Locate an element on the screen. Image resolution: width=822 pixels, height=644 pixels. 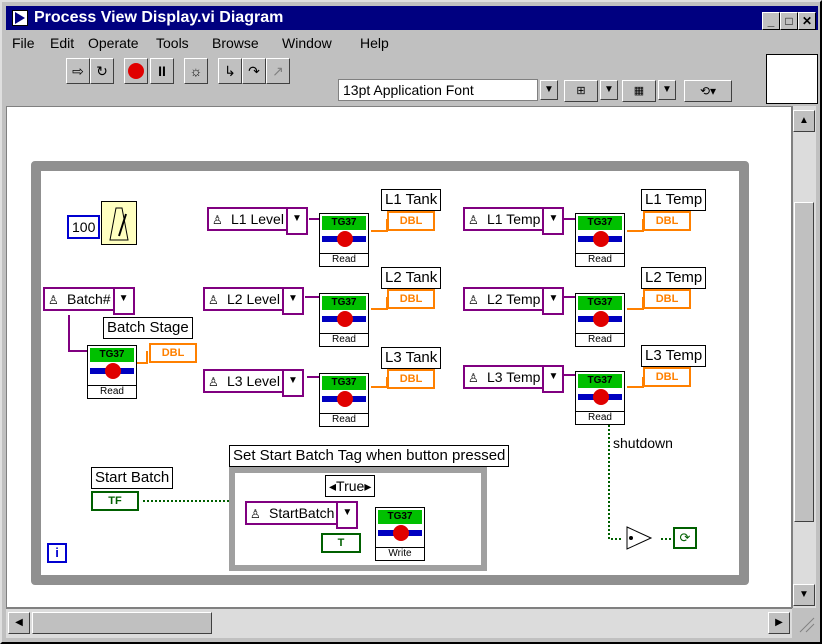
read-subvi-l2-temp: TG37 Read is located at coordinates (600, 320).